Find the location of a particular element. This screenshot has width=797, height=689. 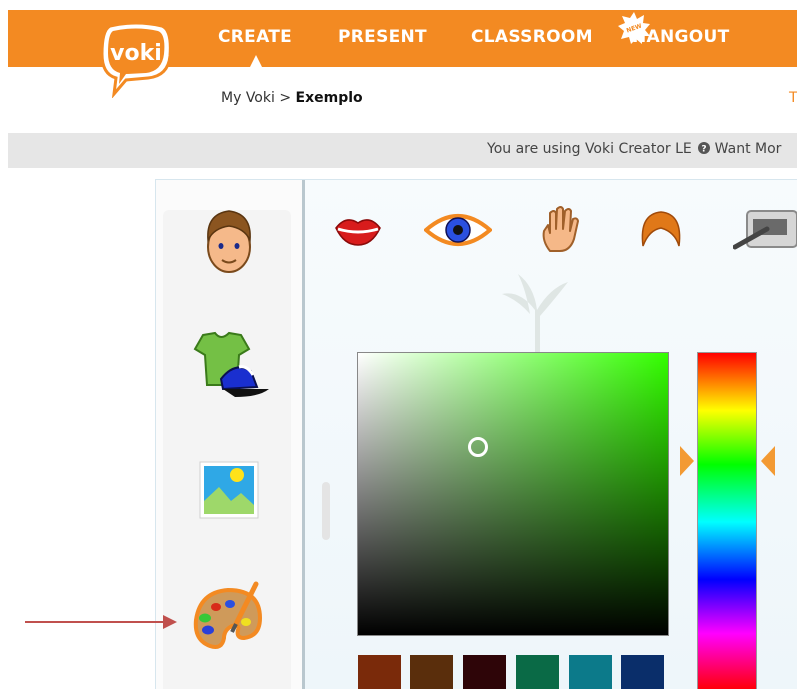

mouth-icon is located at coordinates (358, 230).